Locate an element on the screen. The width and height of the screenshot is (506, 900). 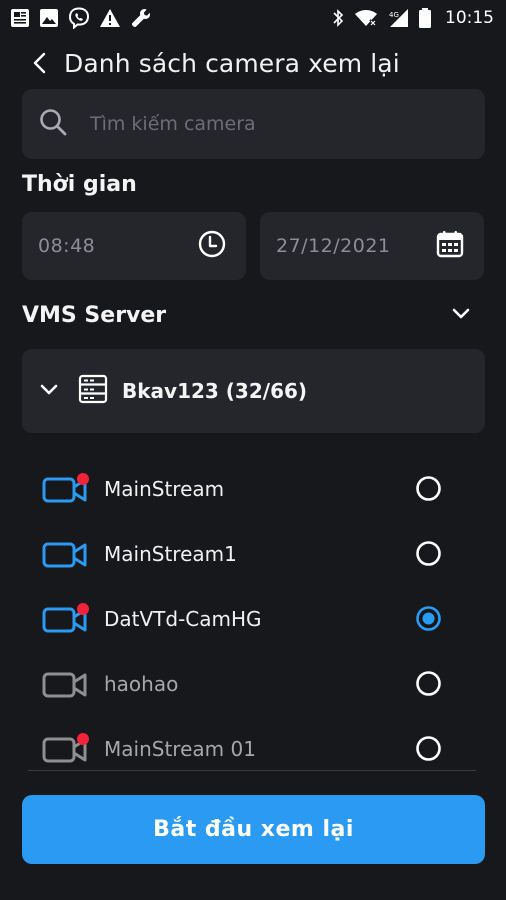
status-bar-system: 4G 10:15 is located at coordinates (412, 18).